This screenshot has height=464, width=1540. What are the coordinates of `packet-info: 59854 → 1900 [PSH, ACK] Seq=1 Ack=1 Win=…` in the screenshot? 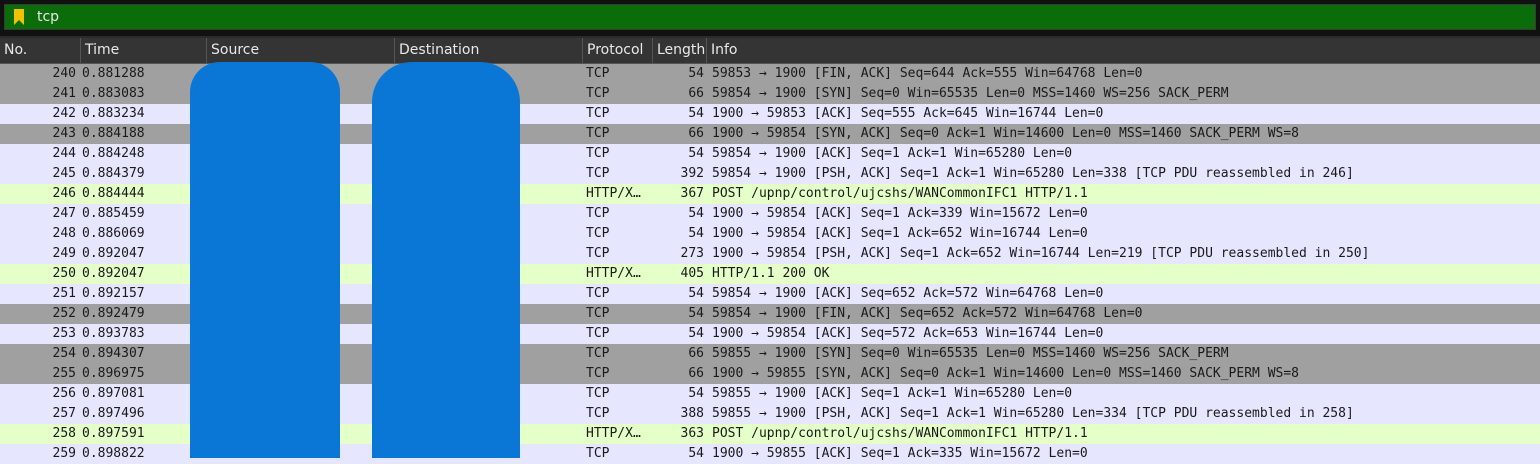 It's located at (1033, 173).